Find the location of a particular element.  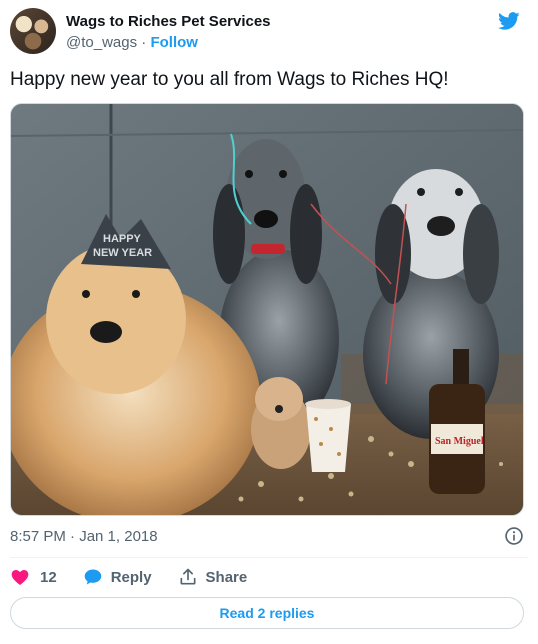

author-handle: @to_wags is located at coordinates (101, 42).